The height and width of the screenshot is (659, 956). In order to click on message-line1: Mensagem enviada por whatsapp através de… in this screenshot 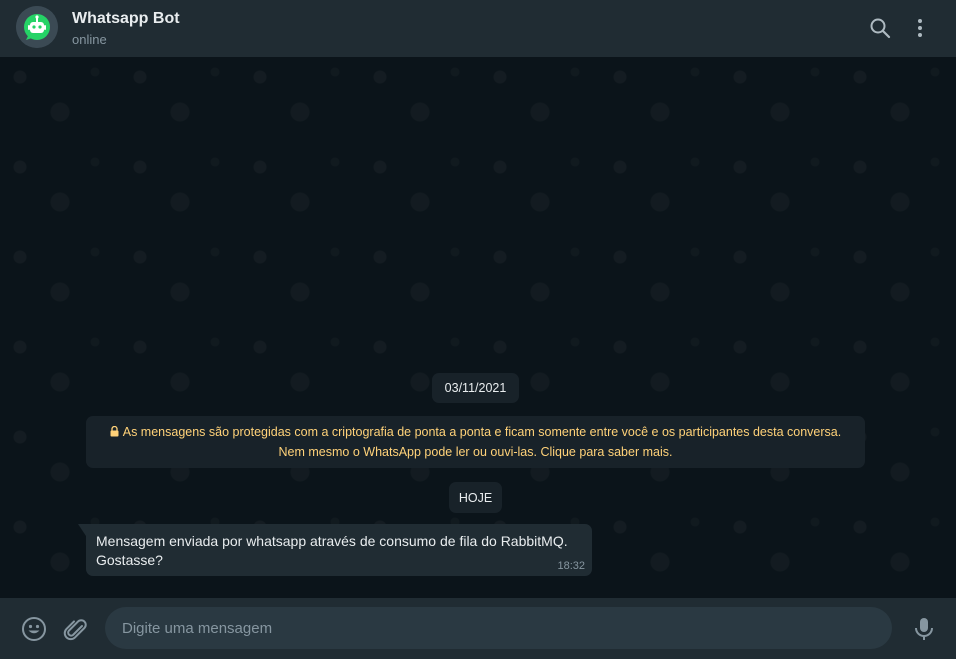, I will do `click(332, 541)`.